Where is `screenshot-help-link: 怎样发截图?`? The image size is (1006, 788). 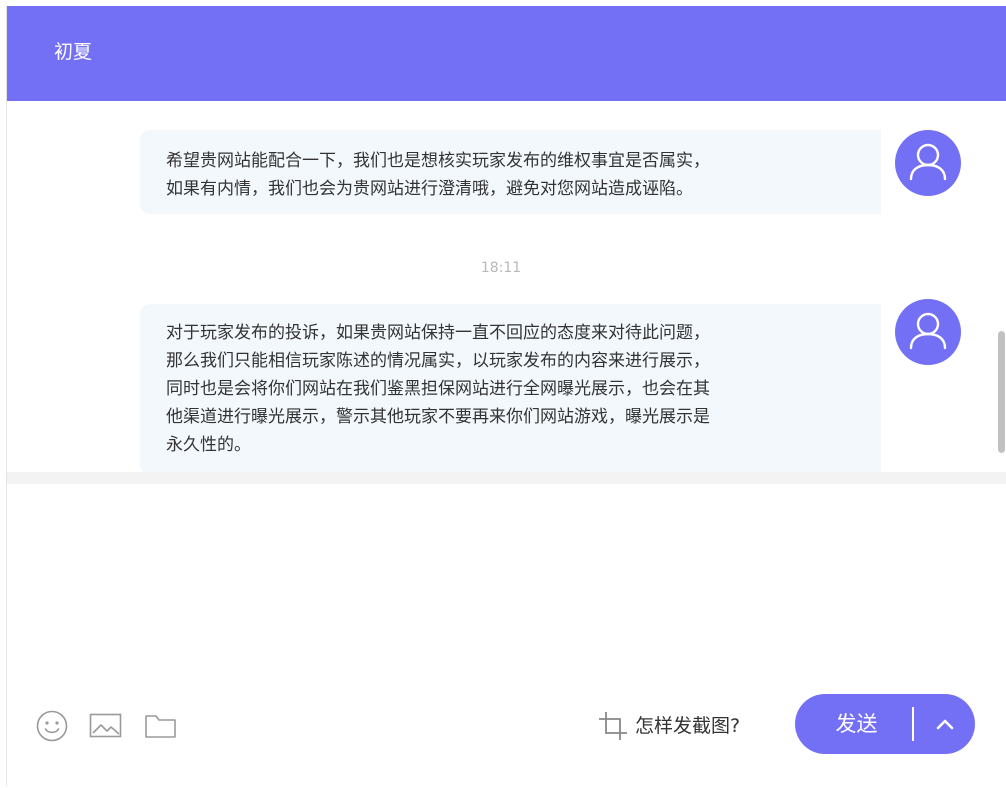
screenshot-help-link: 怎样发截图? is located at coordinates (668, 726).